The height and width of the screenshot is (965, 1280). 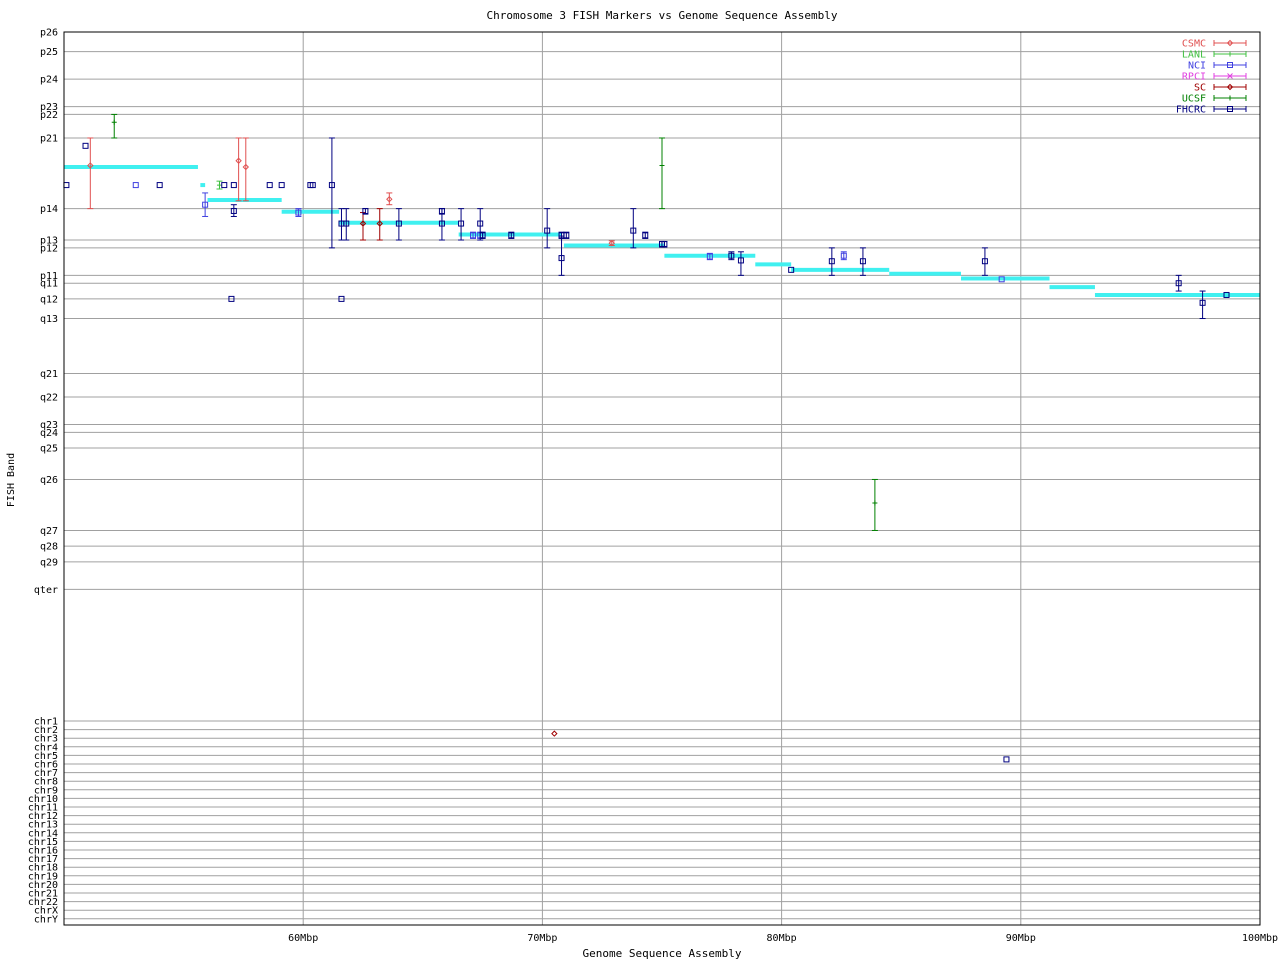 I want to click on band-tick-label-q29: q29, so click(x=49, y=562).